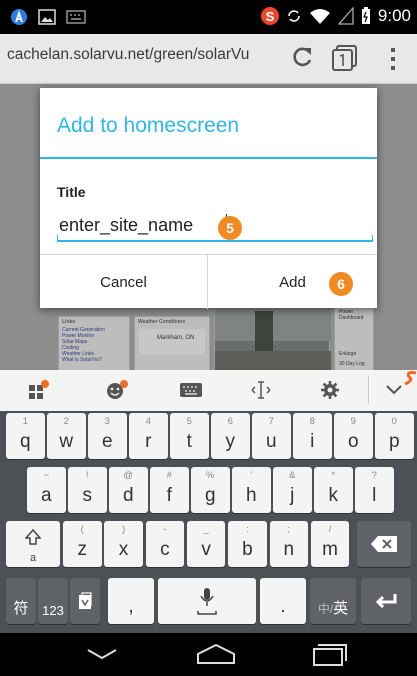  I want to click on home-icon, so click(216, 654).